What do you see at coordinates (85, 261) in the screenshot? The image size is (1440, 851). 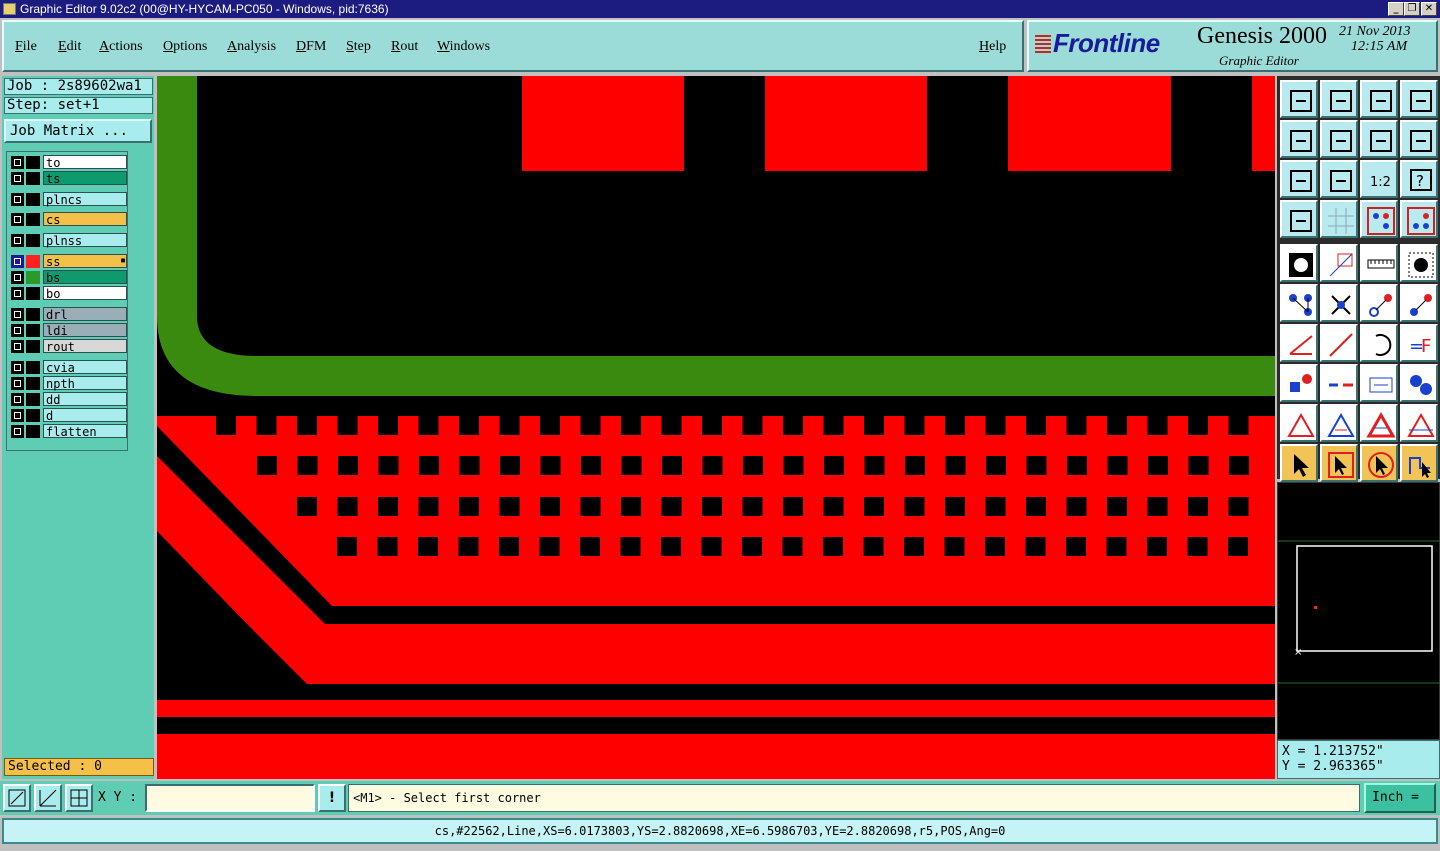 I see `layer-name: ss` at bounding box center [85, 261].